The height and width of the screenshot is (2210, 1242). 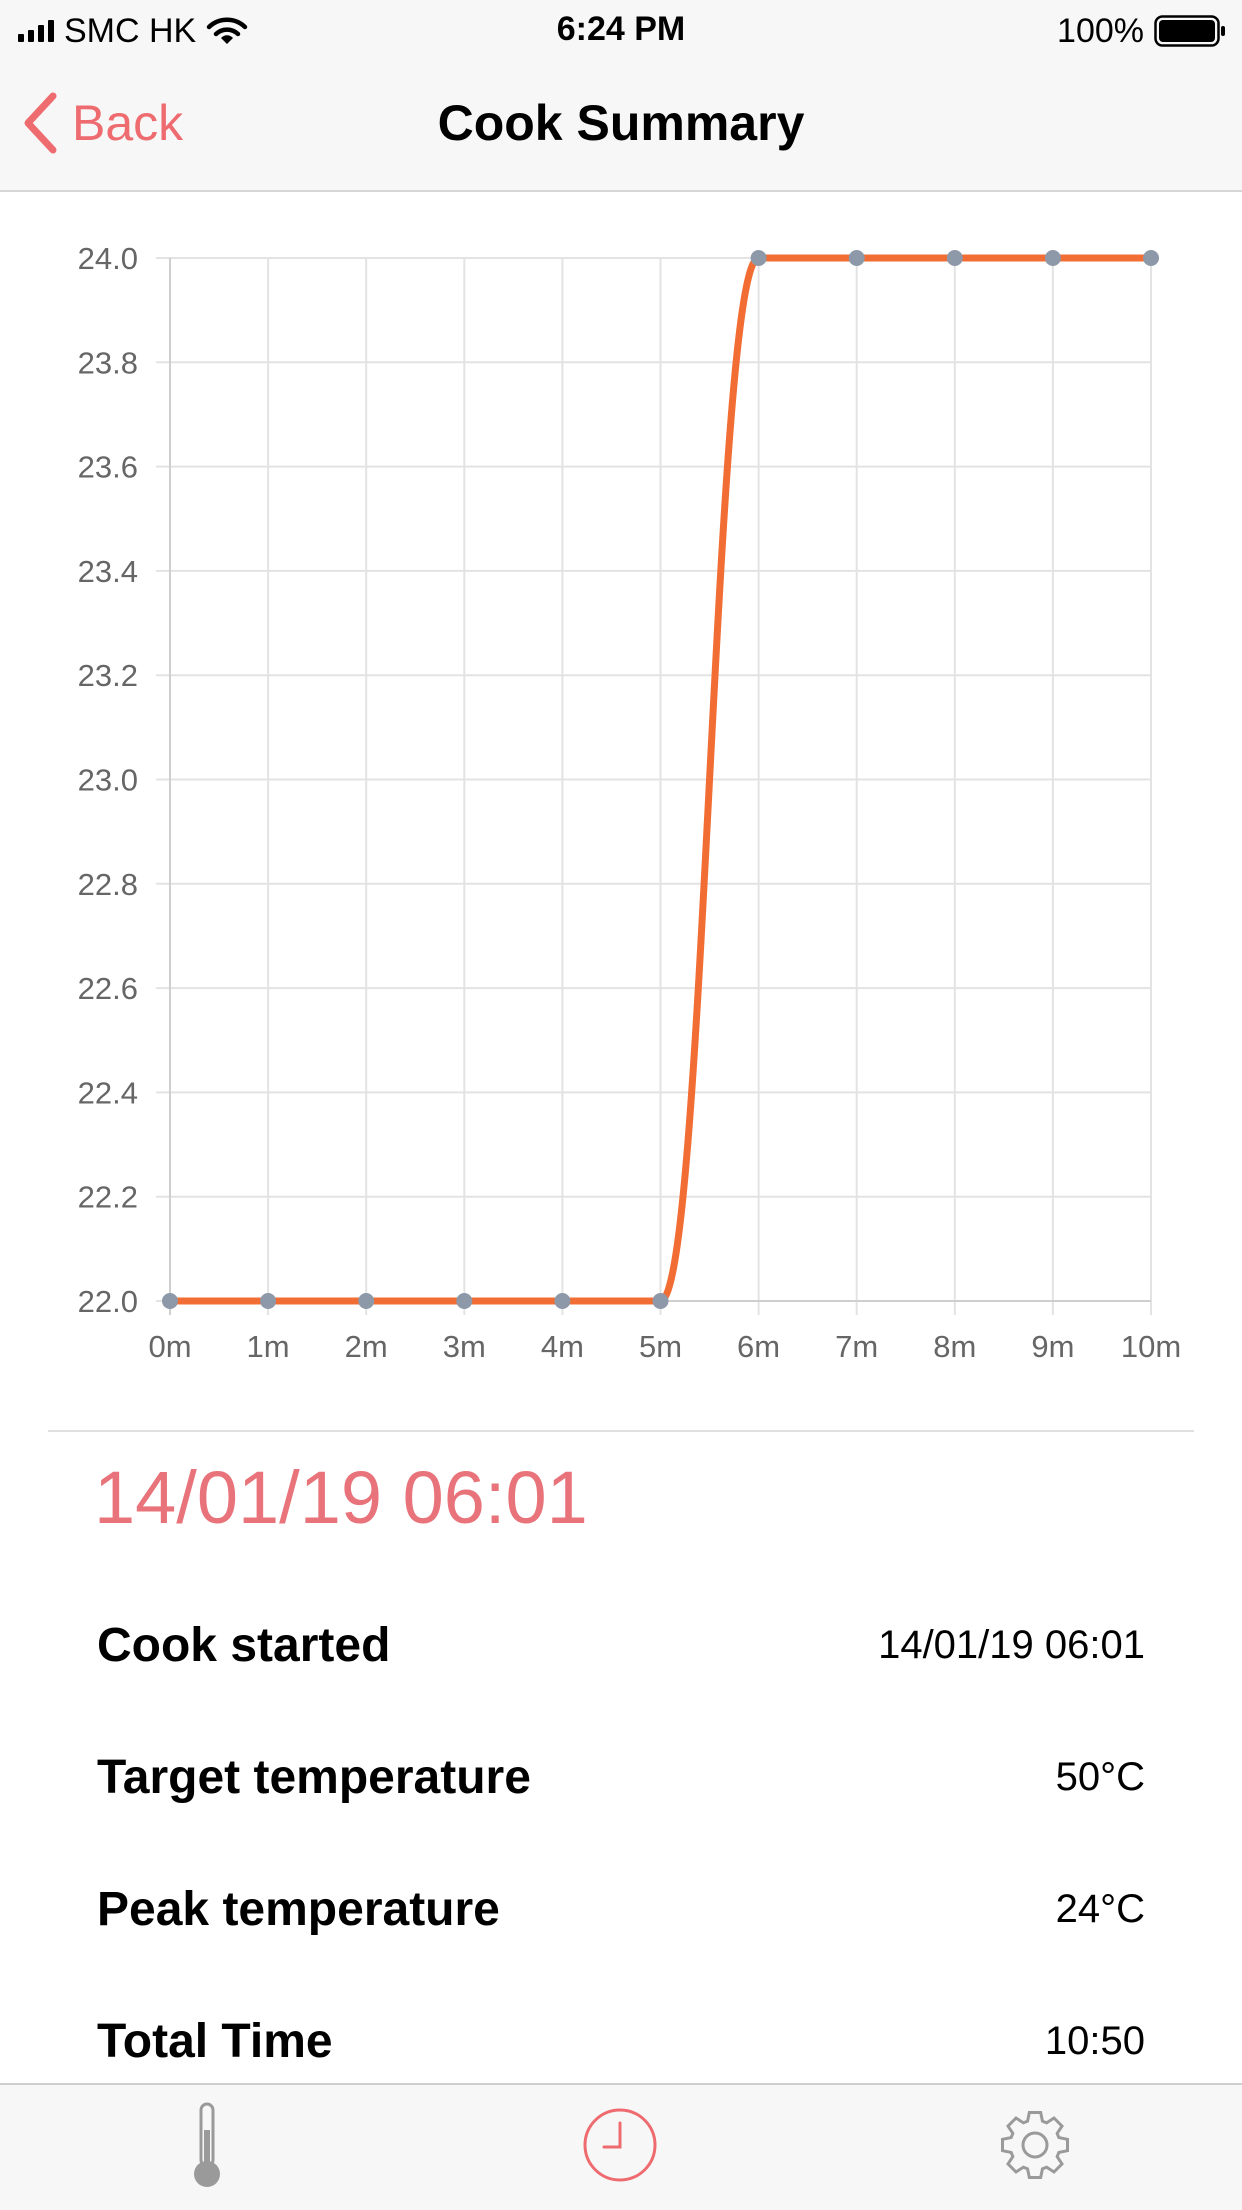 I want to click on x-tick-label: 2m, so click(x=366, y=1346).